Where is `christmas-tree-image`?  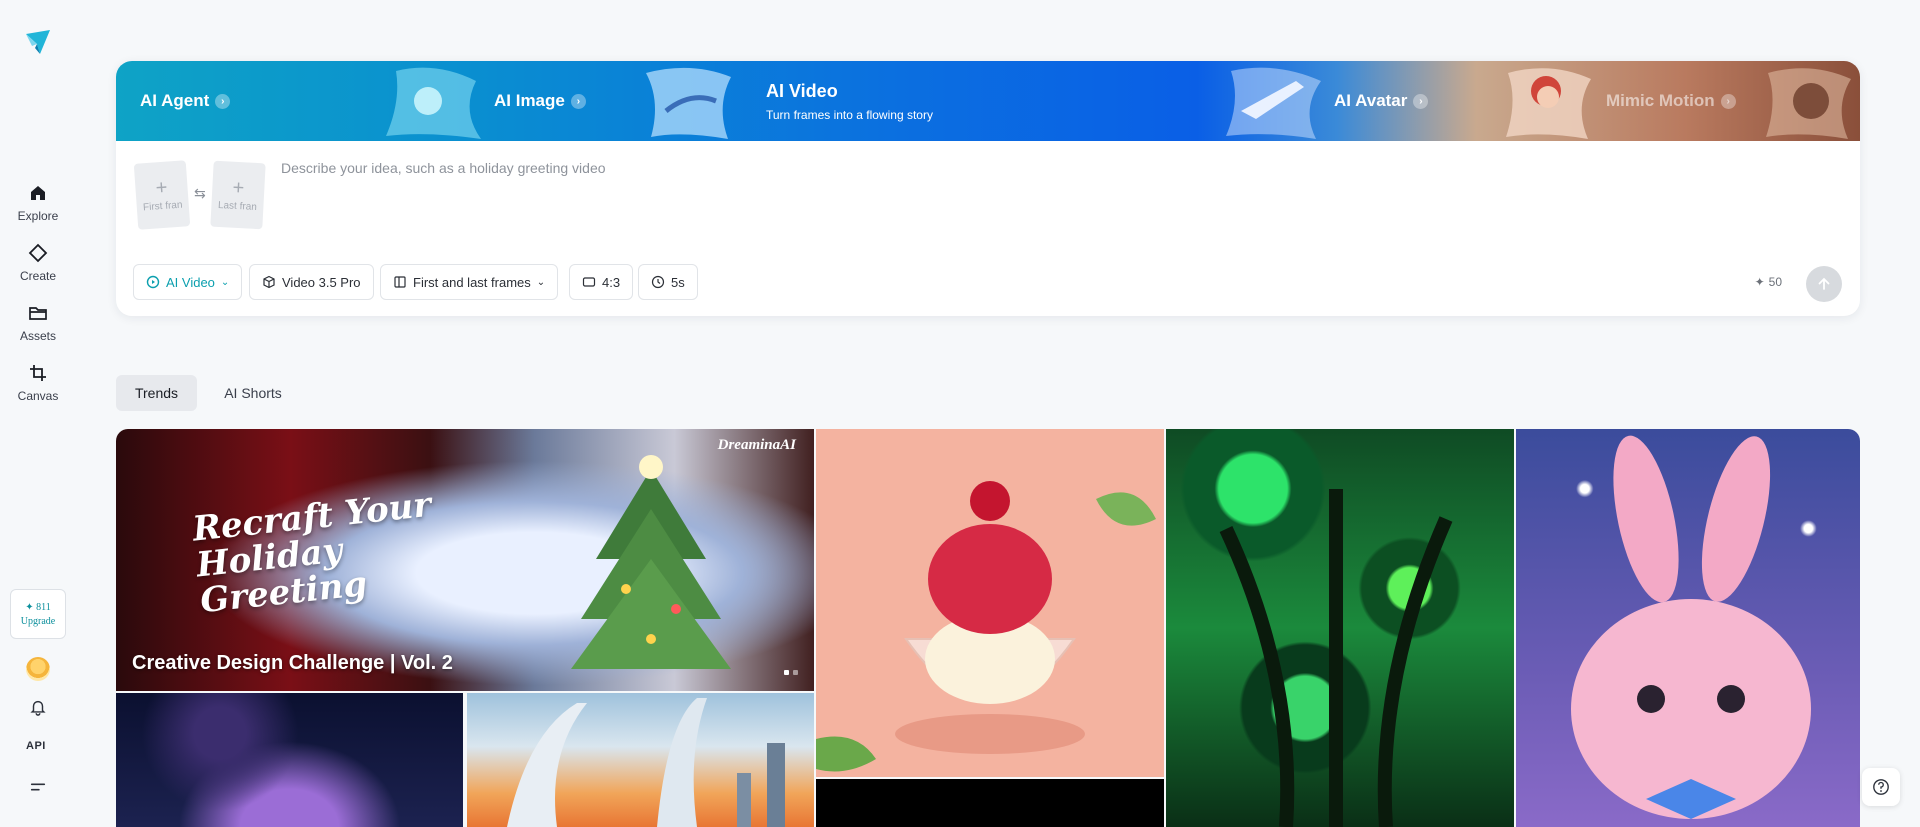 christmas-tree-image is located at coordinates (651, 562).